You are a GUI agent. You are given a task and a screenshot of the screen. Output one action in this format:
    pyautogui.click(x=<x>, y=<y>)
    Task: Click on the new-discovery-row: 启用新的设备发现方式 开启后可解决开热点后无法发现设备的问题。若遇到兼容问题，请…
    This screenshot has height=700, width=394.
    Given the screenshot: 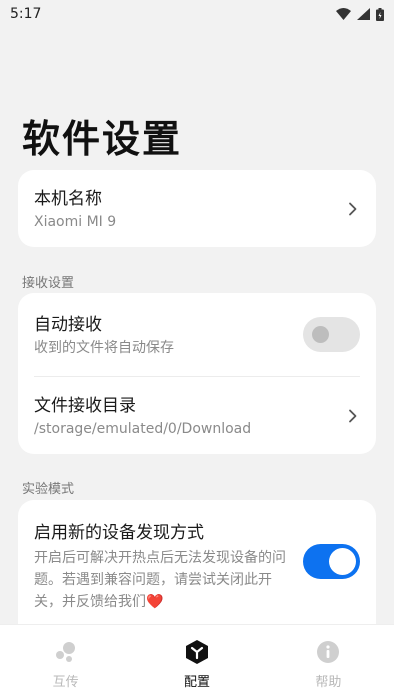 What is the action you would take?
    pyautogui.click(x=197, y=556)
    